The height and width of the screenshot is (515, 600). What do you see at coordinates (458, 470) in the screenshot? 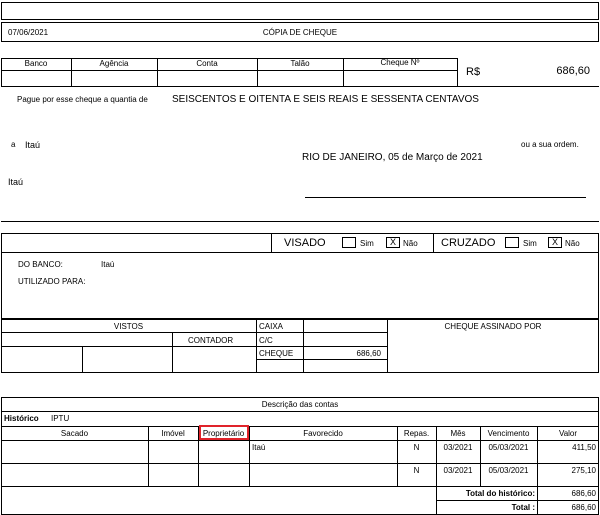
I see `row-2-mes: 03/2021` at bounding box center [458, 470].